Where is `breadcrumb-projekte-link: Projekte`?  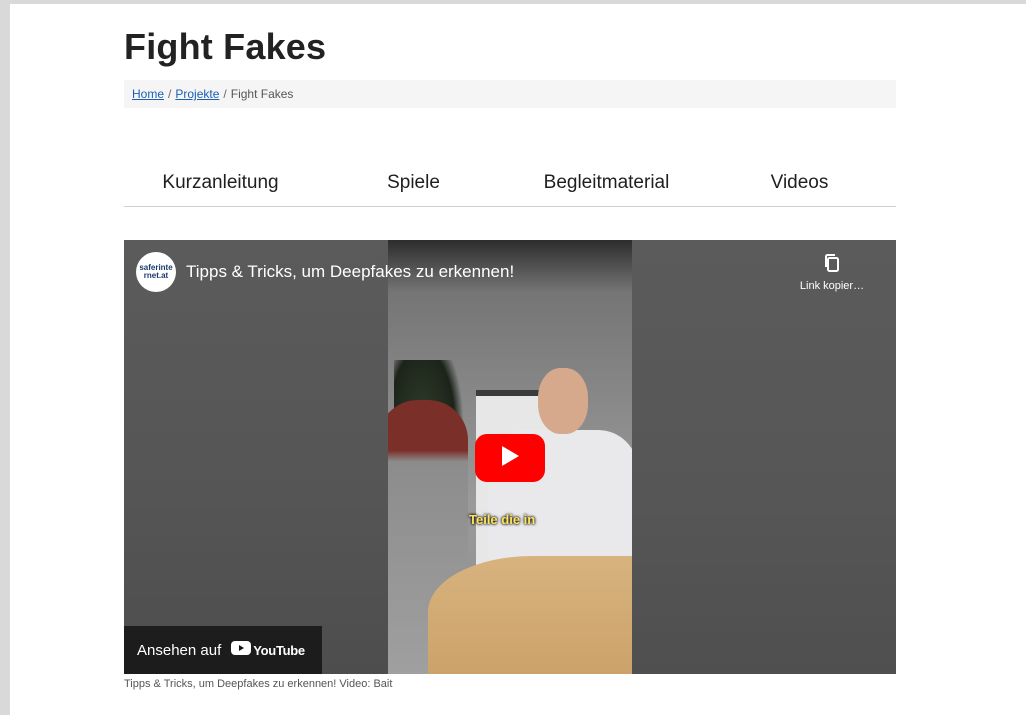
breadcrumb-projekte-link: Projekte is located at coordinates (197, 94).